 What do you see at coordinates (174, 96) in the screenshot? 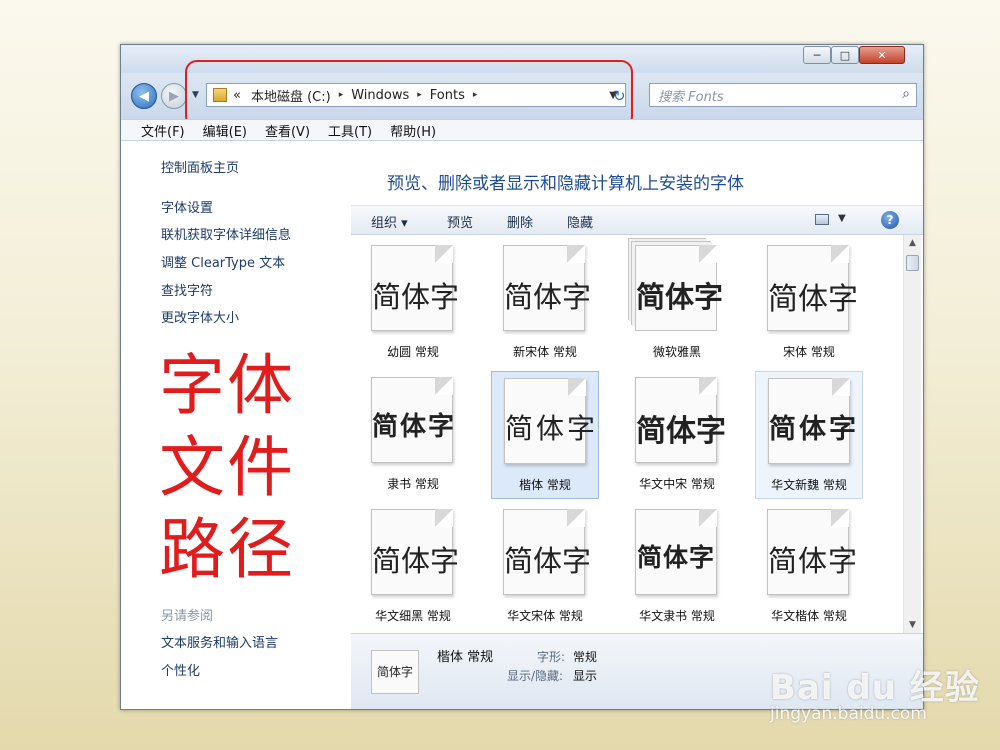
I see `forward-button: ▶` at bounding box center [174, 96].